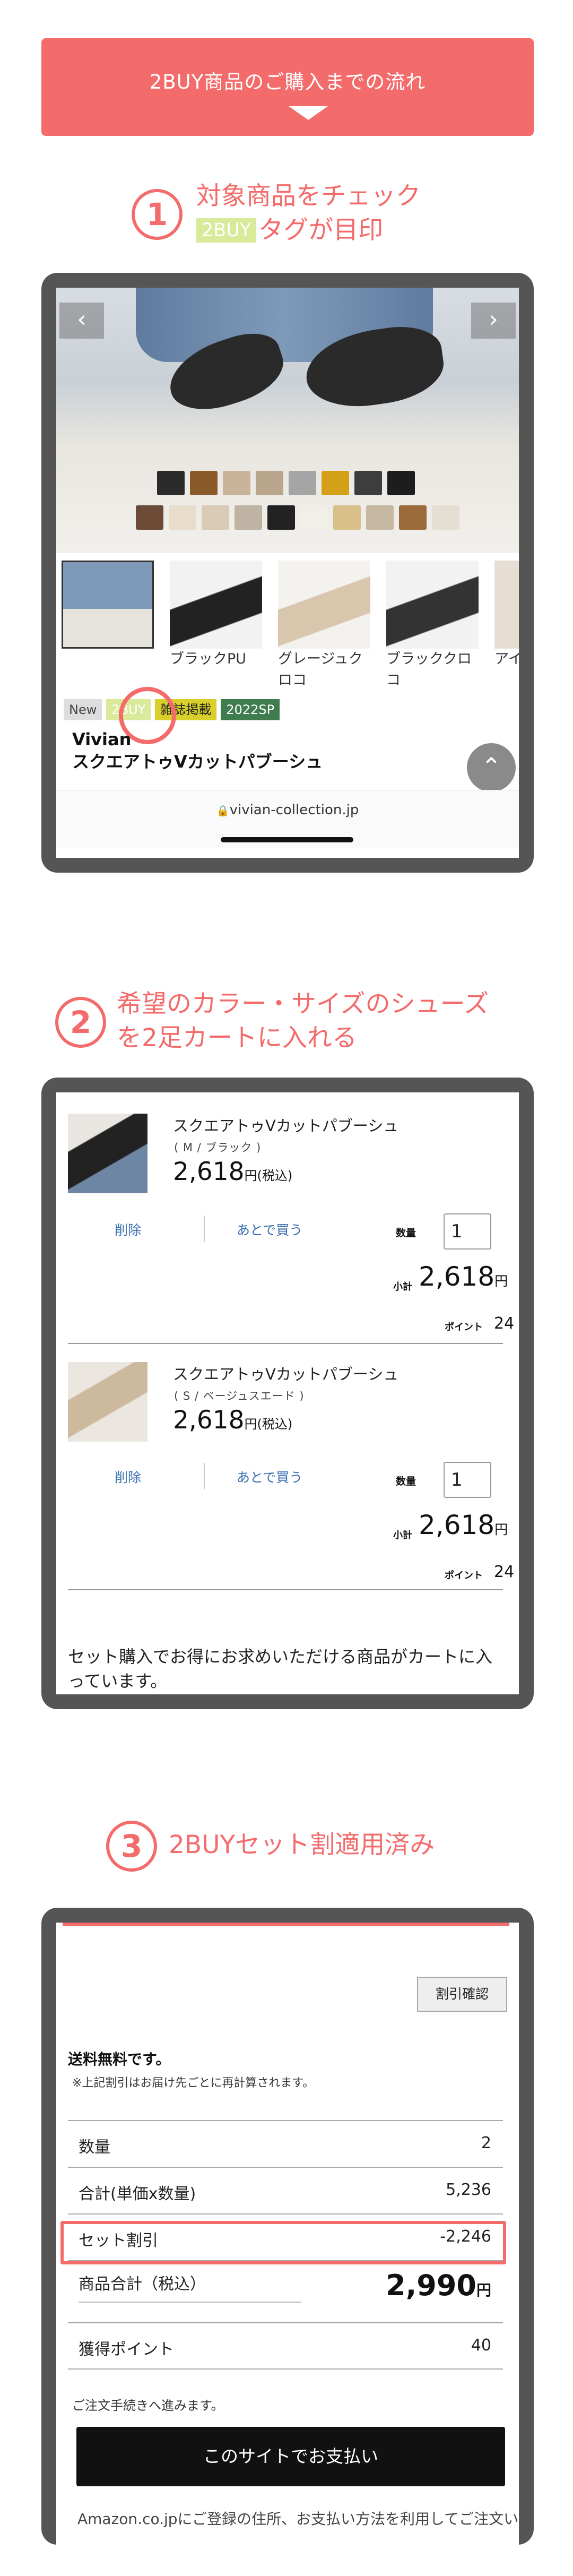 The height and width of the screenshot is (2576, 573). What do you see at coordinates (119, 2059) in the screenshot?
I see `free-shipping-text: 送料無料です。` at bounding box center [119, 2059].